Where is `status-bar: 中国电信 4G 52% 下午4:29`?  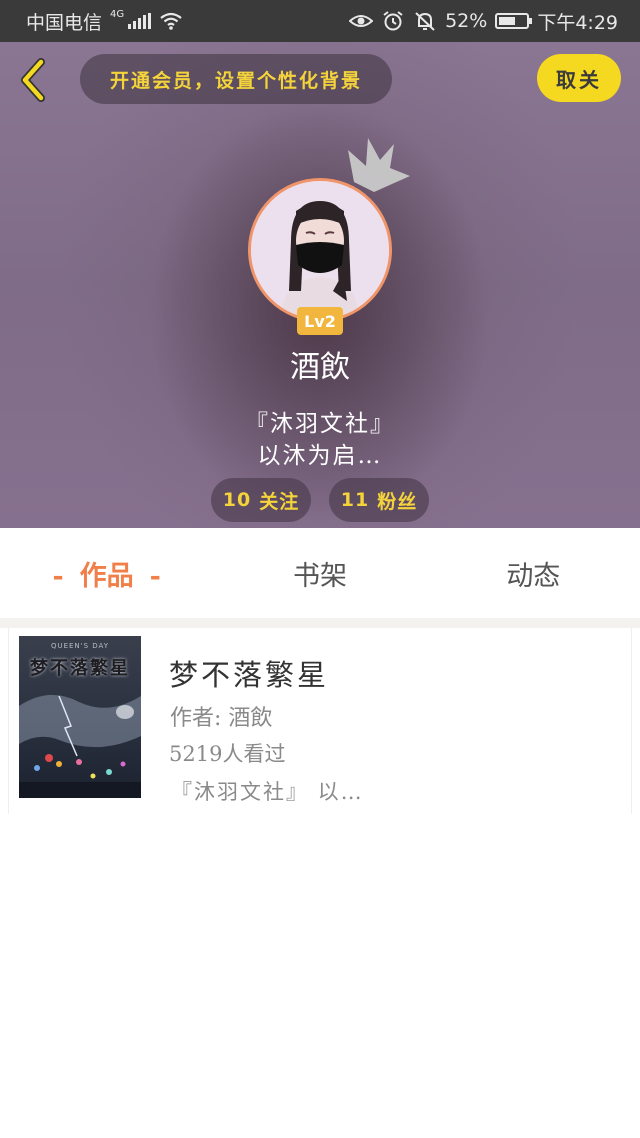 status-bar: 中国电信 4G 52% 下午4:29 is located at coordinates (320, 21).